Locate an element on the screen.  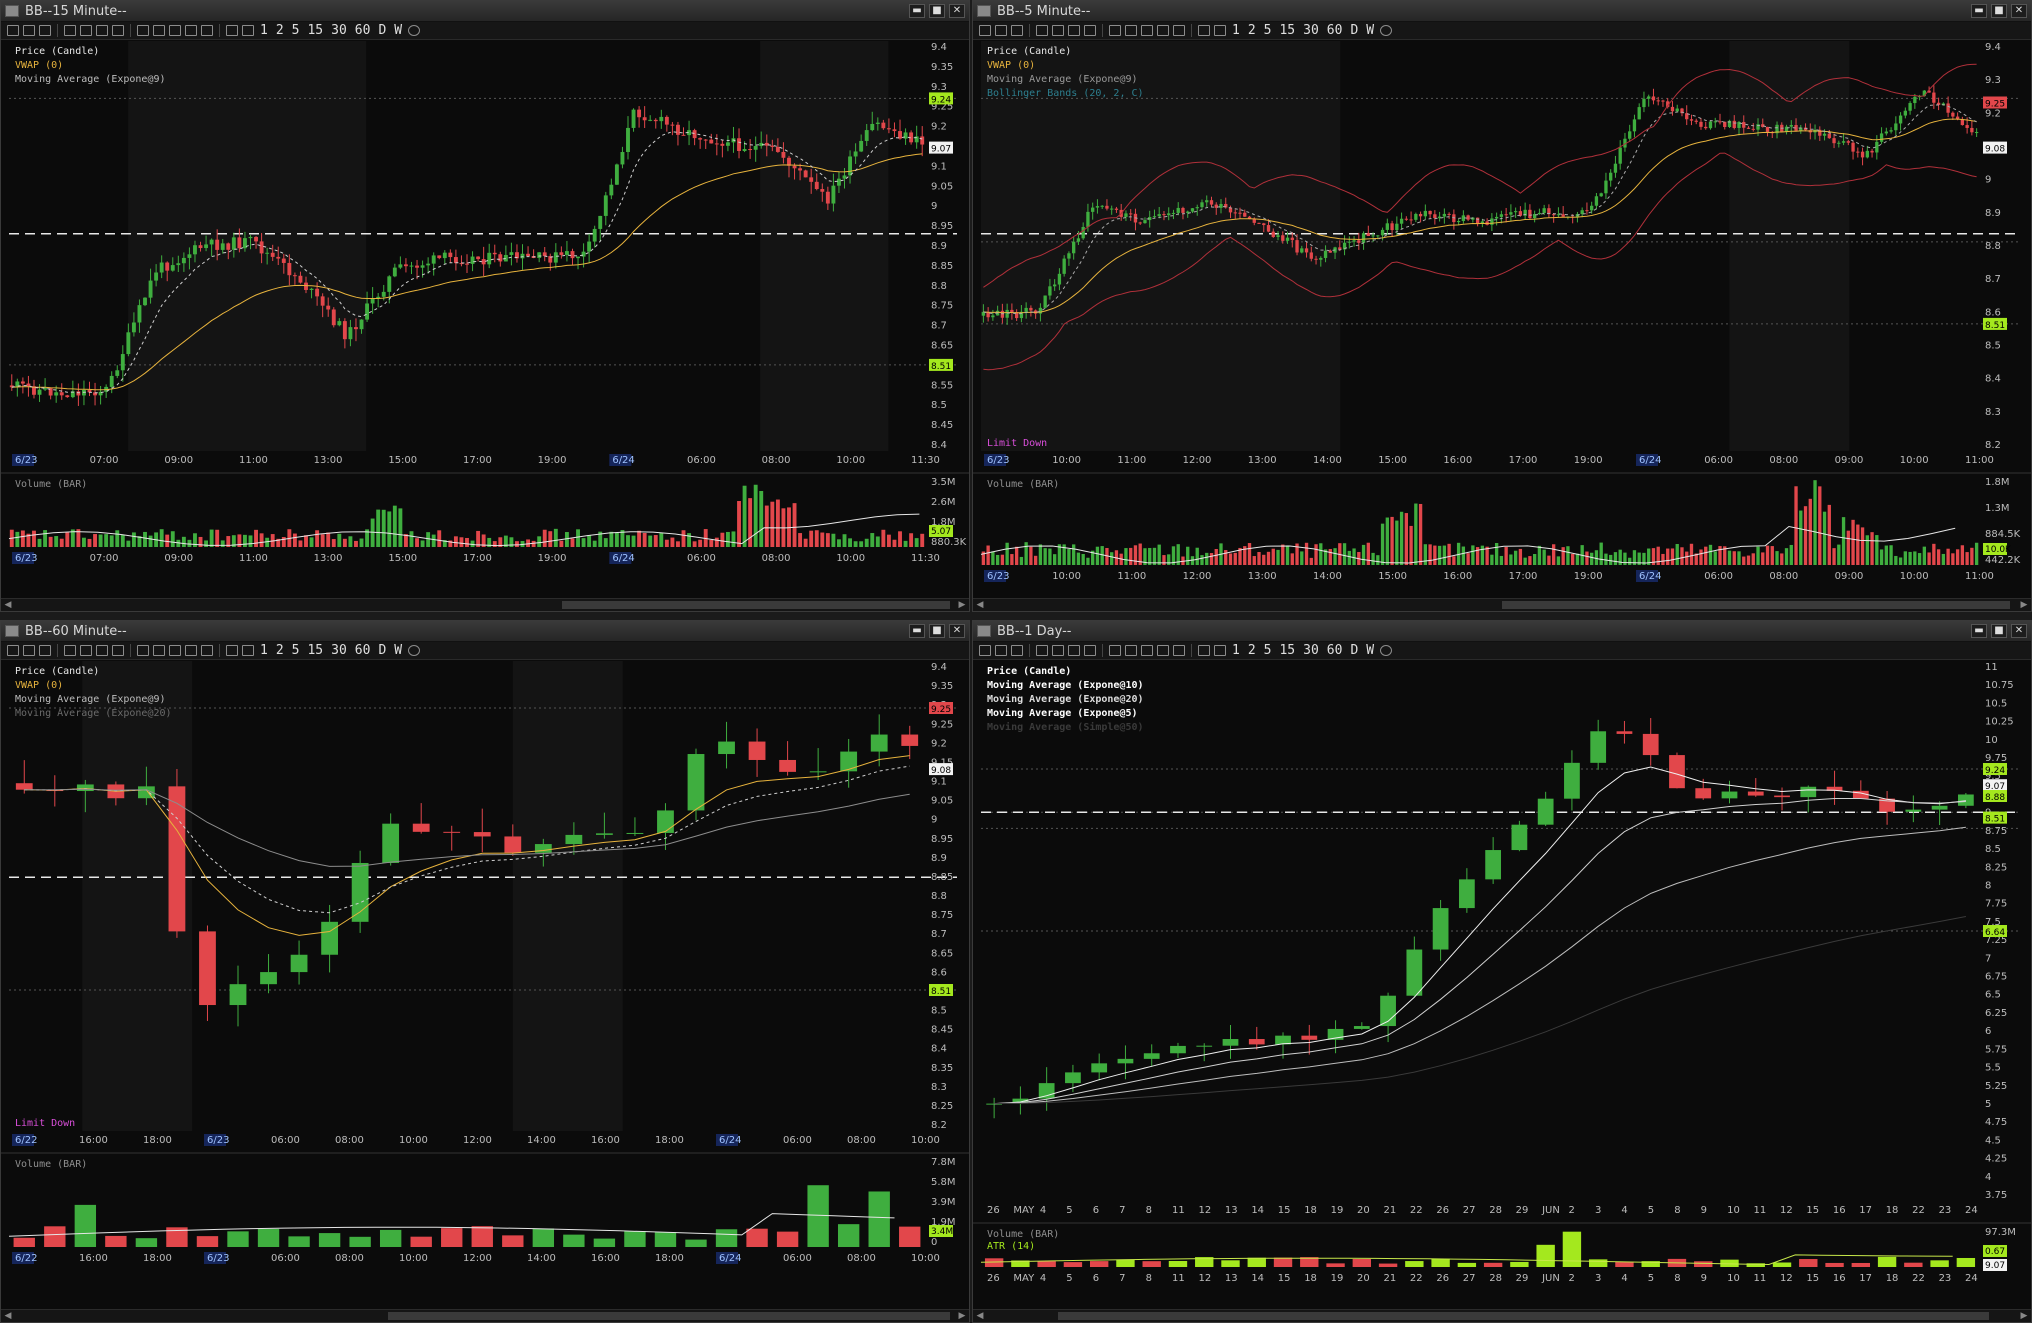
pencil-icon is located at coordinates (191, 30).